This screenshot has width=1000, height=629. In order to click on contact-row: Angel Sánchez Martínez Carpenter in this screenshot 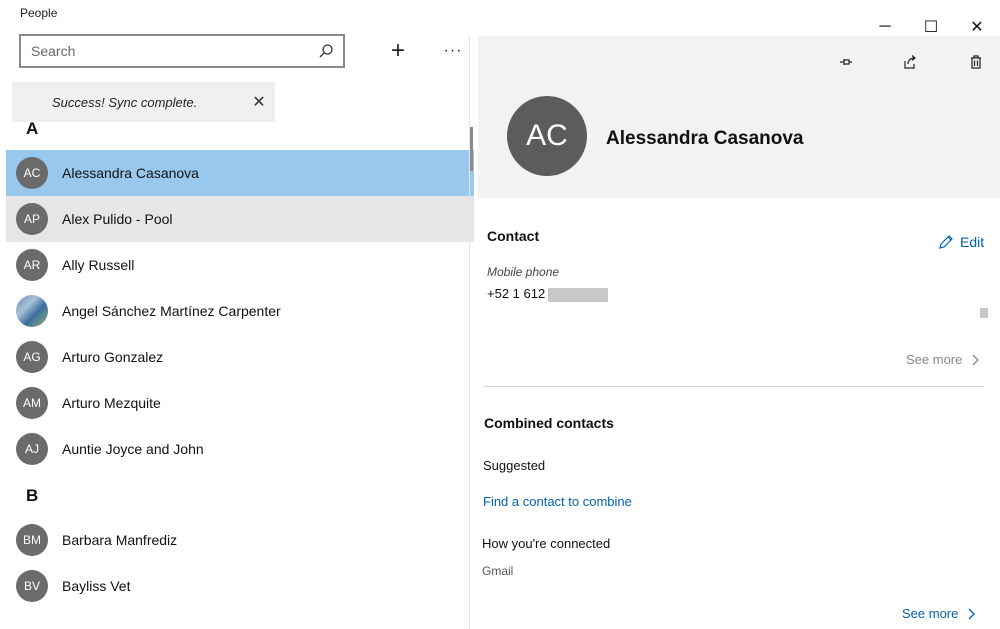, I will do `click(240, 311)`.